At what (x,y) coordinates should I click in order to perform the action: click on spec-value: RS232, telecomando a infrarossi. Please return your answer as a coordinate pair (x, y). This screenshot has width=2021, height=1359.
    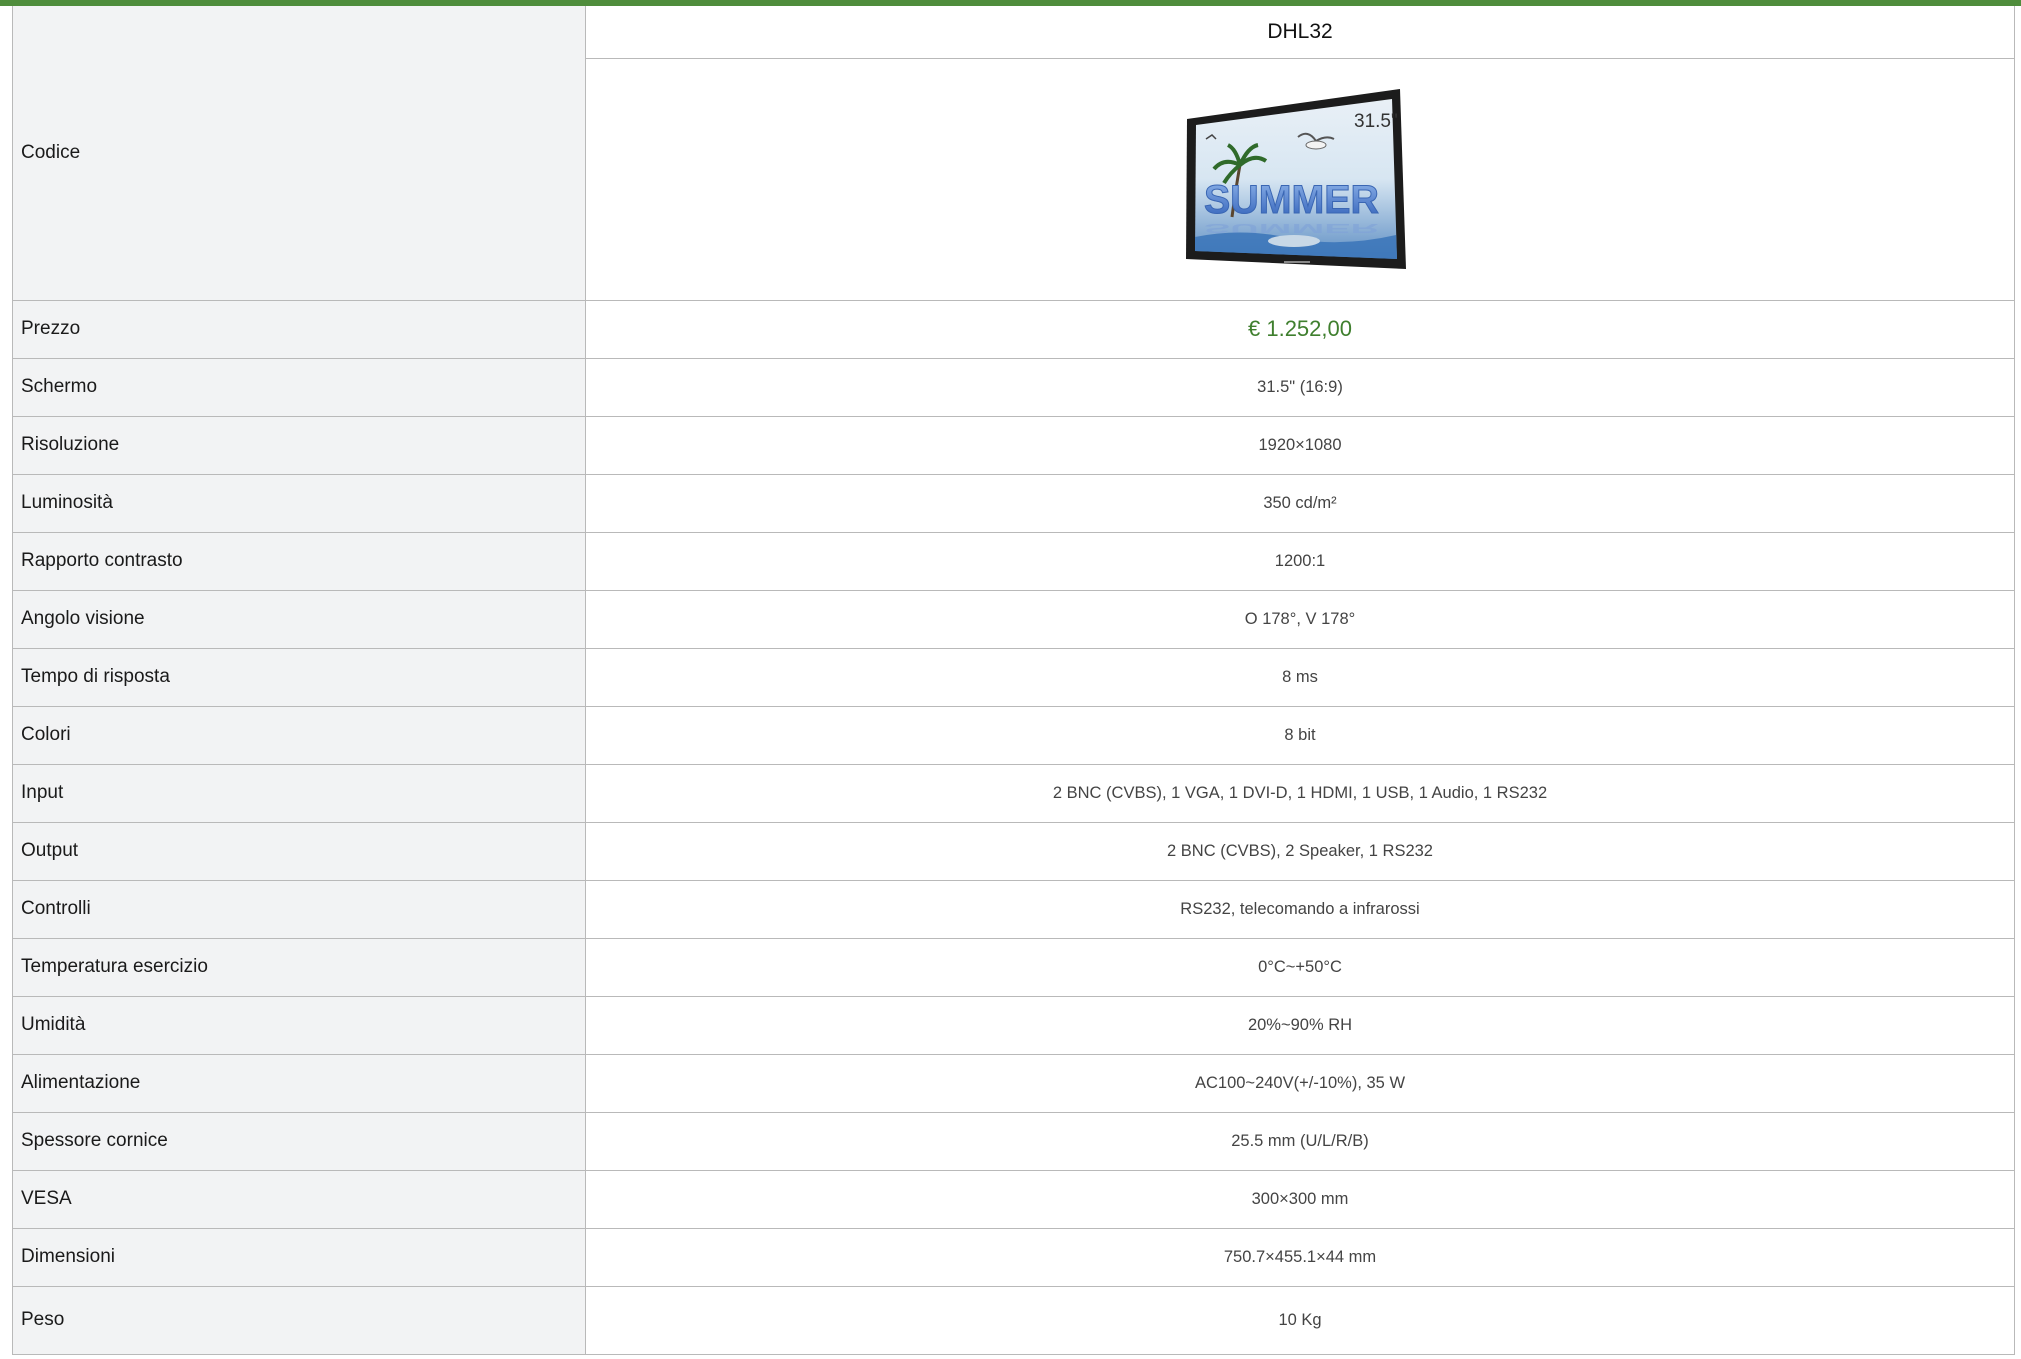
    Looking at the image, I should click on (1300, 909).